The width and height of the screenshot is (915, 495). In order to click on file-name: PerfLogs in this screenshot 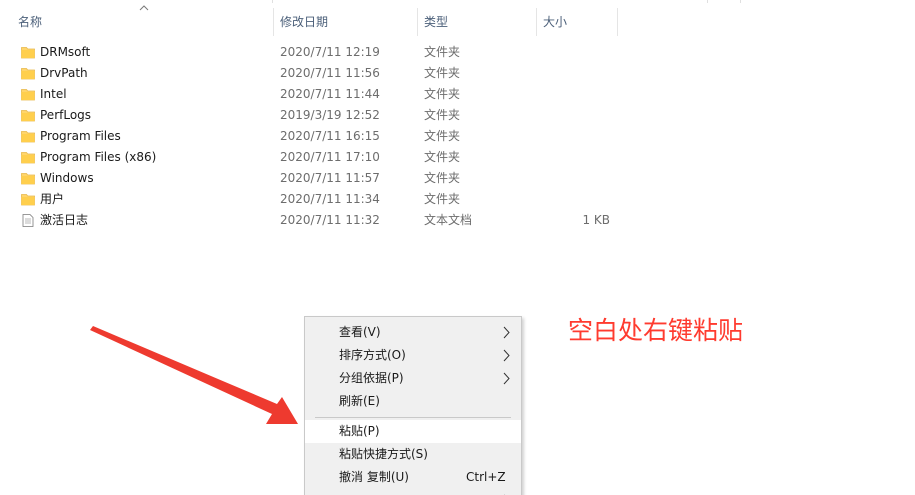, I will do `click(66, 115)`.